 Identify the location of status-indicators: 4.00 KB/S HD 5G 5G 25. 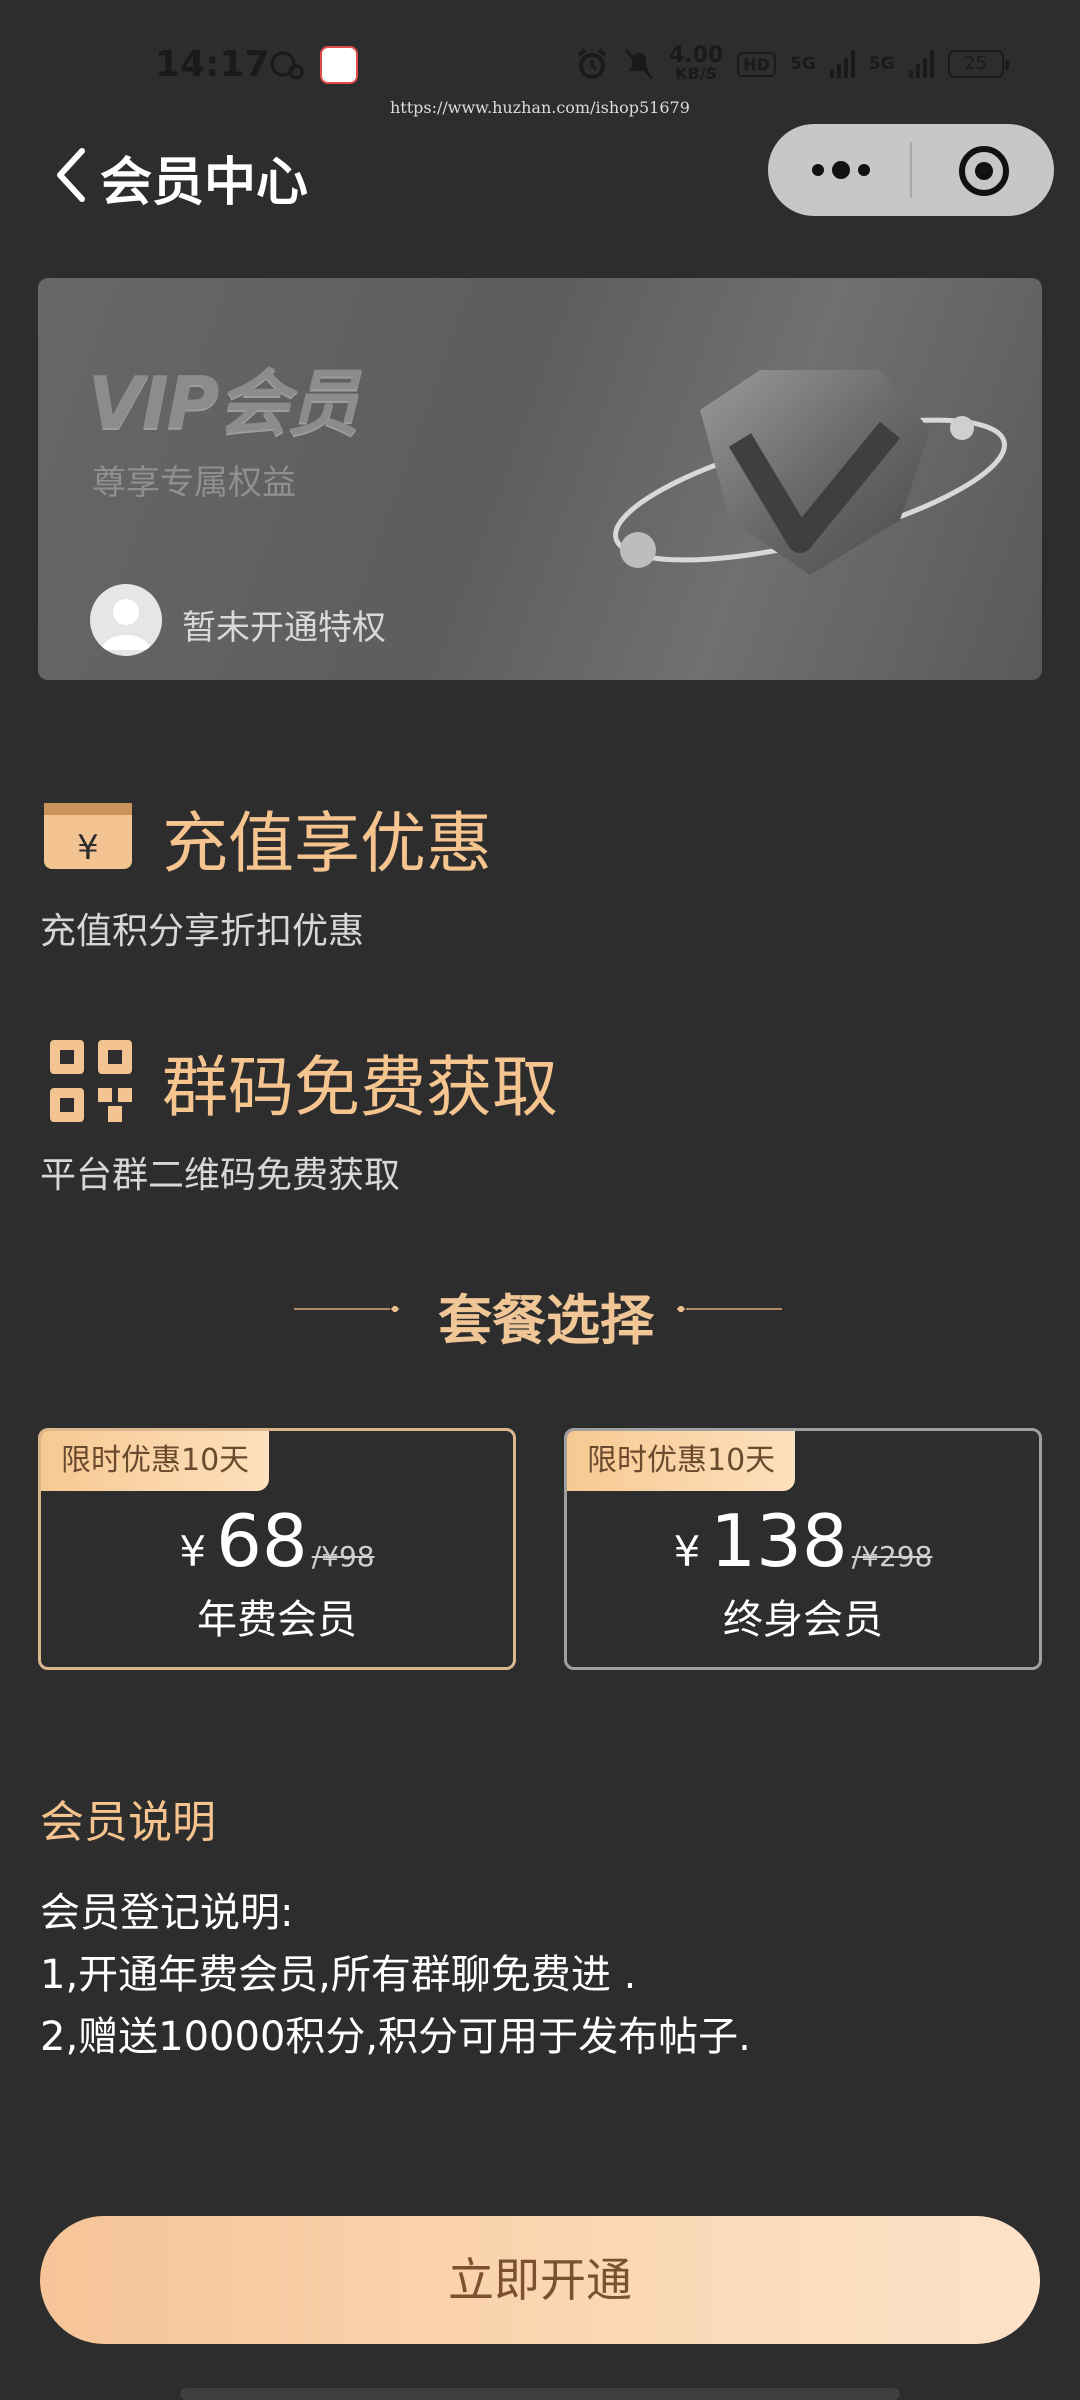
(792, 63).